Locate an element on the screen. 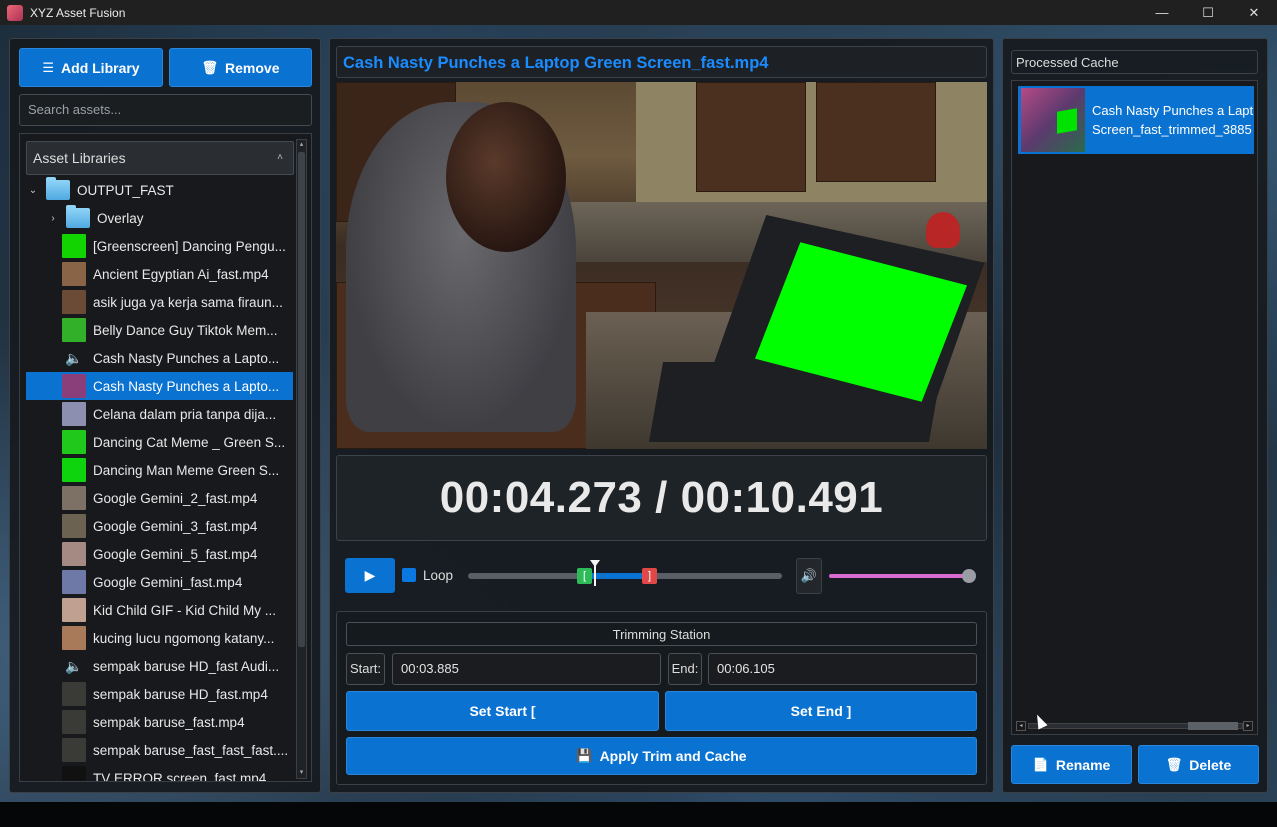 The width and height of the screenshot is (1277, 827). rename-button: 📄 Rename is located at coordinates (1071, 764).